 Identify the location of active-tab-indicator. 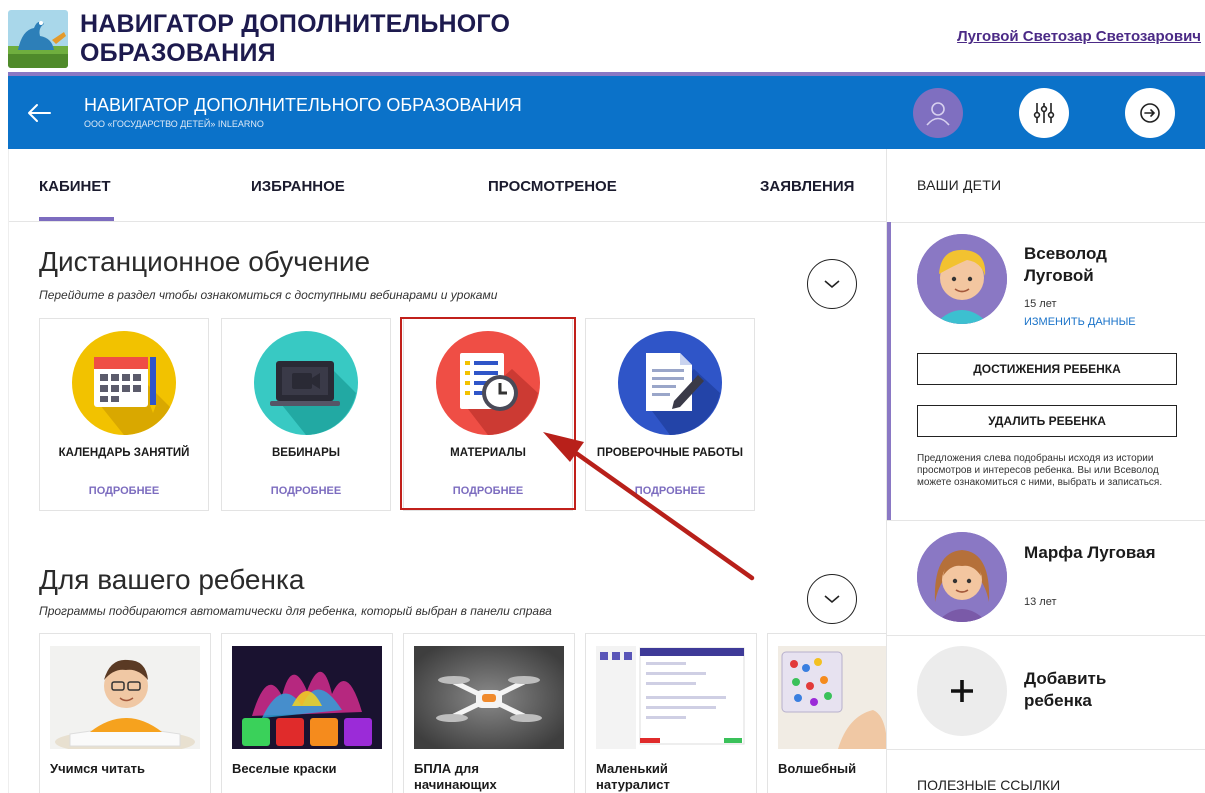
(76, 219).